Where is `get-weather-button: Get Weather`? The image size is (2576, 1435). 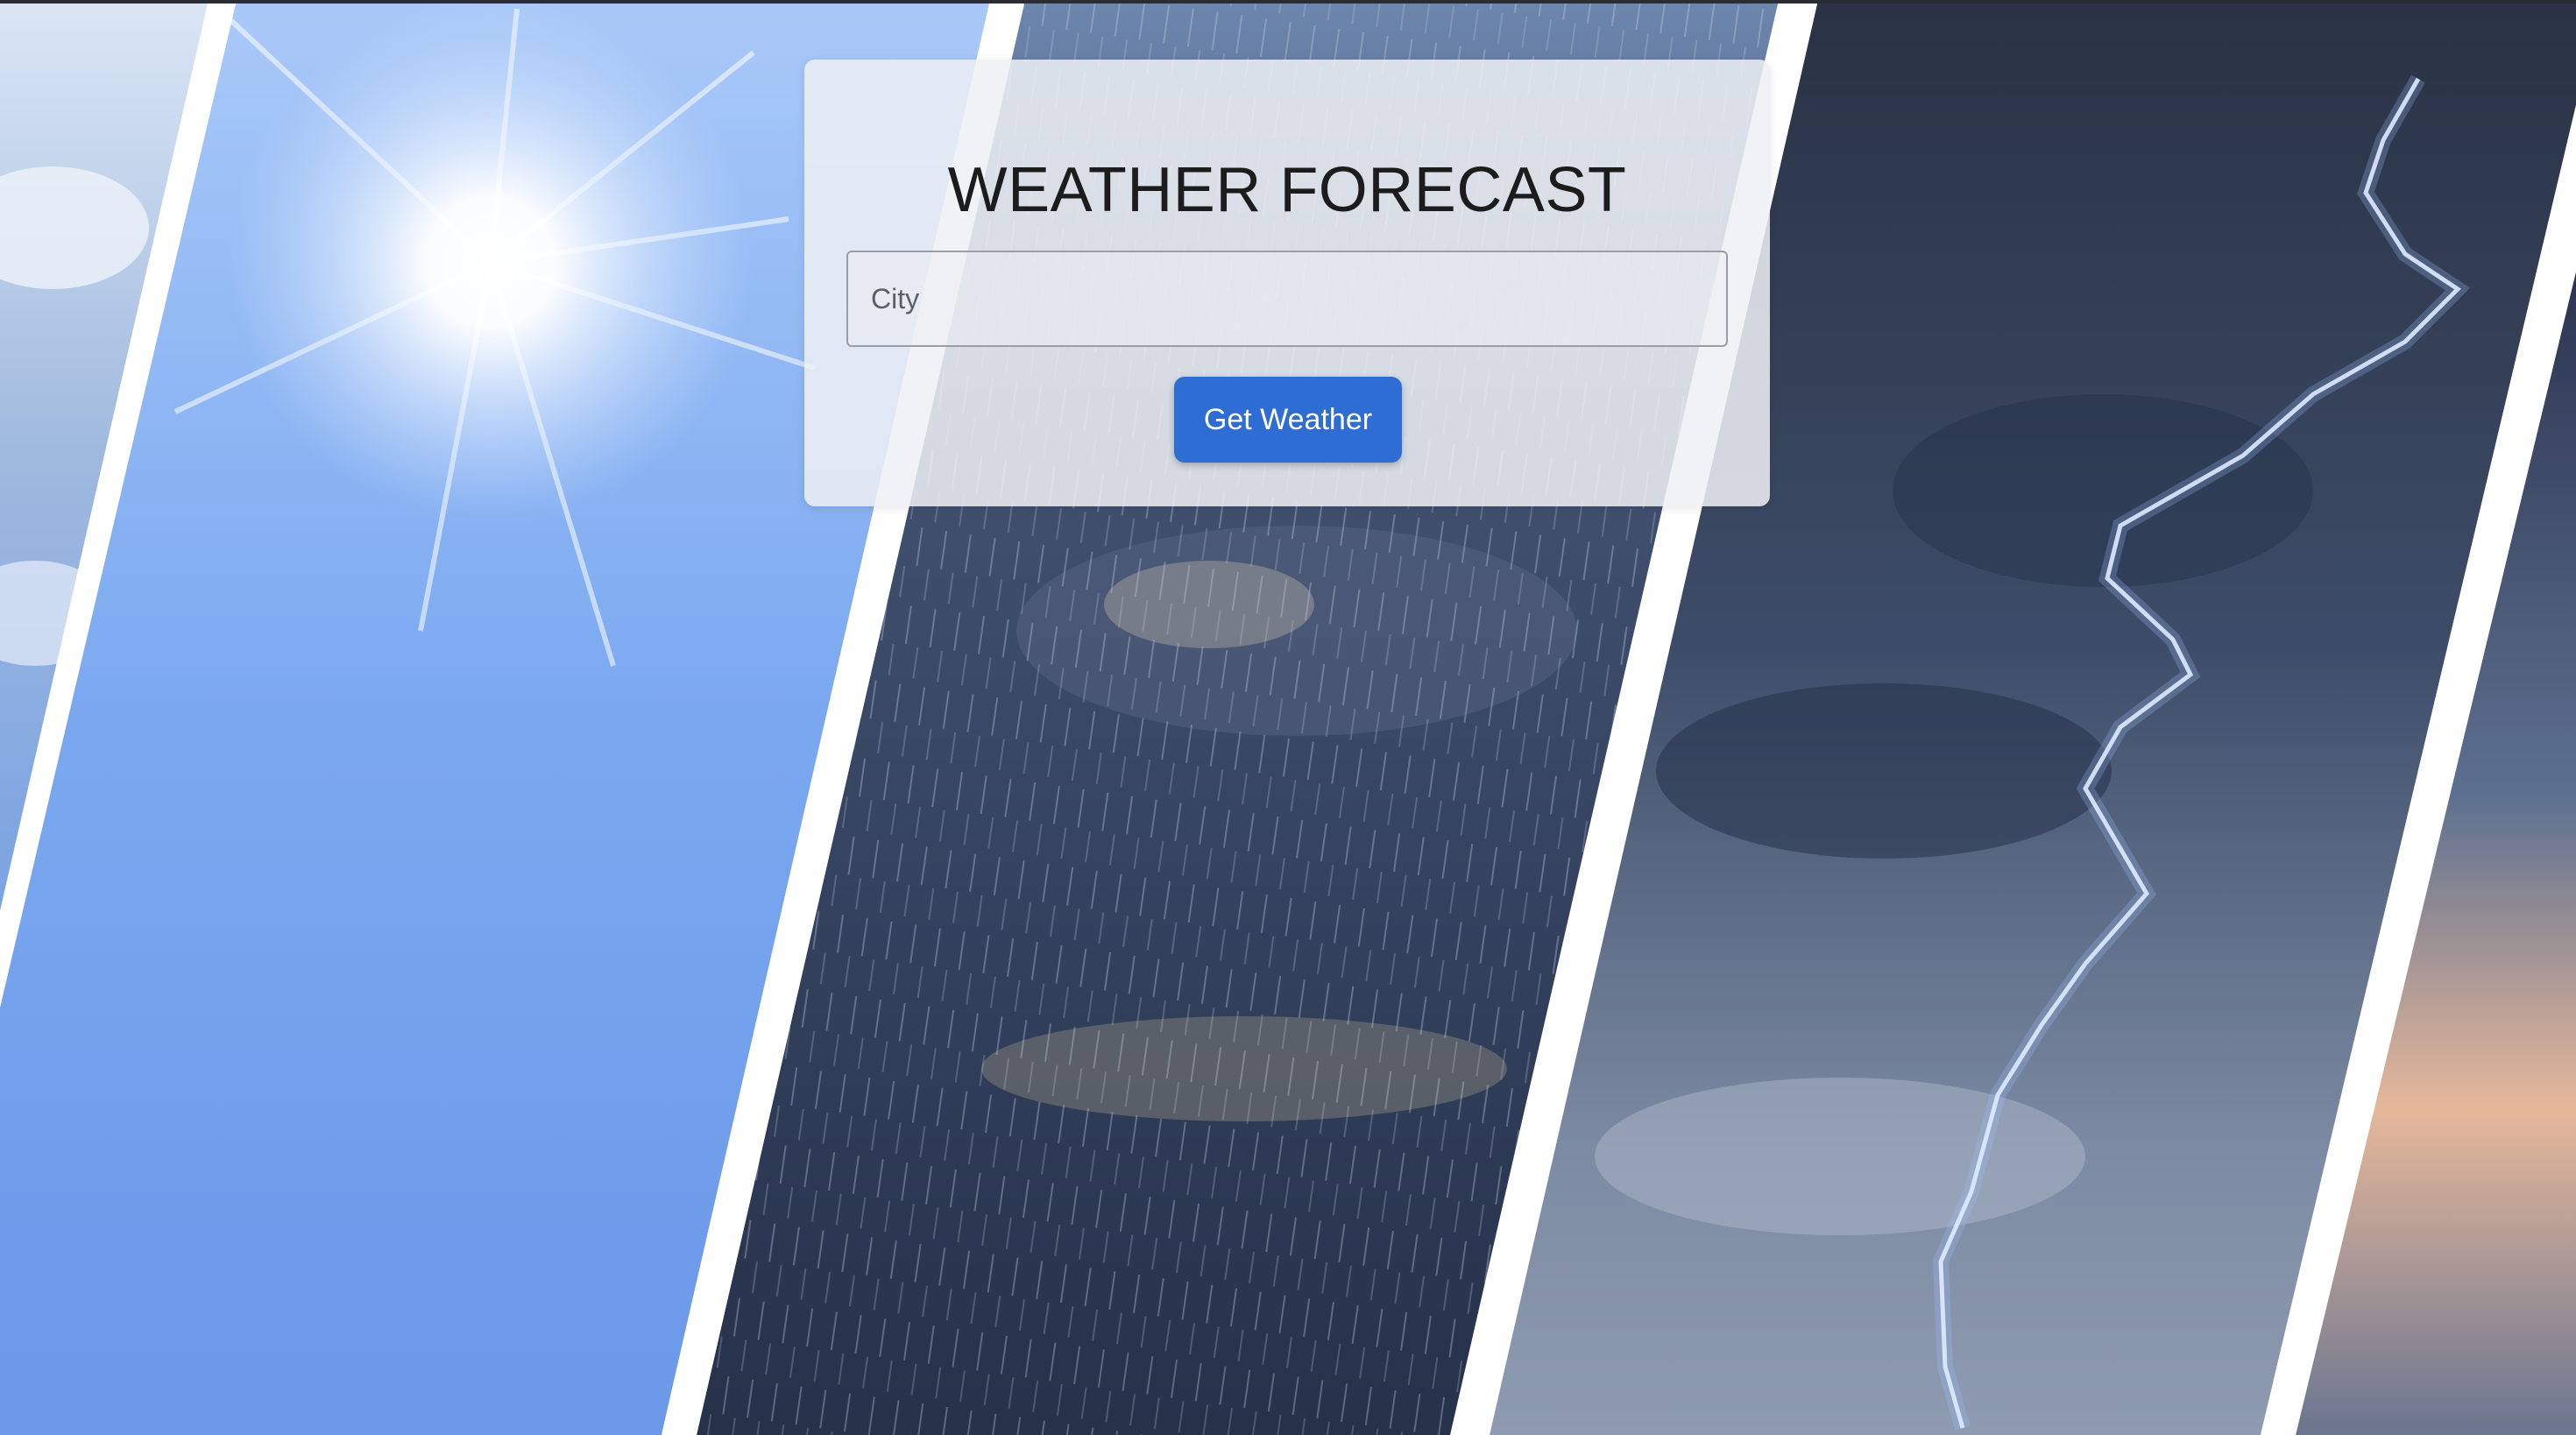 get-weather-button: Get Weather is located at coordinates (1288, 420).